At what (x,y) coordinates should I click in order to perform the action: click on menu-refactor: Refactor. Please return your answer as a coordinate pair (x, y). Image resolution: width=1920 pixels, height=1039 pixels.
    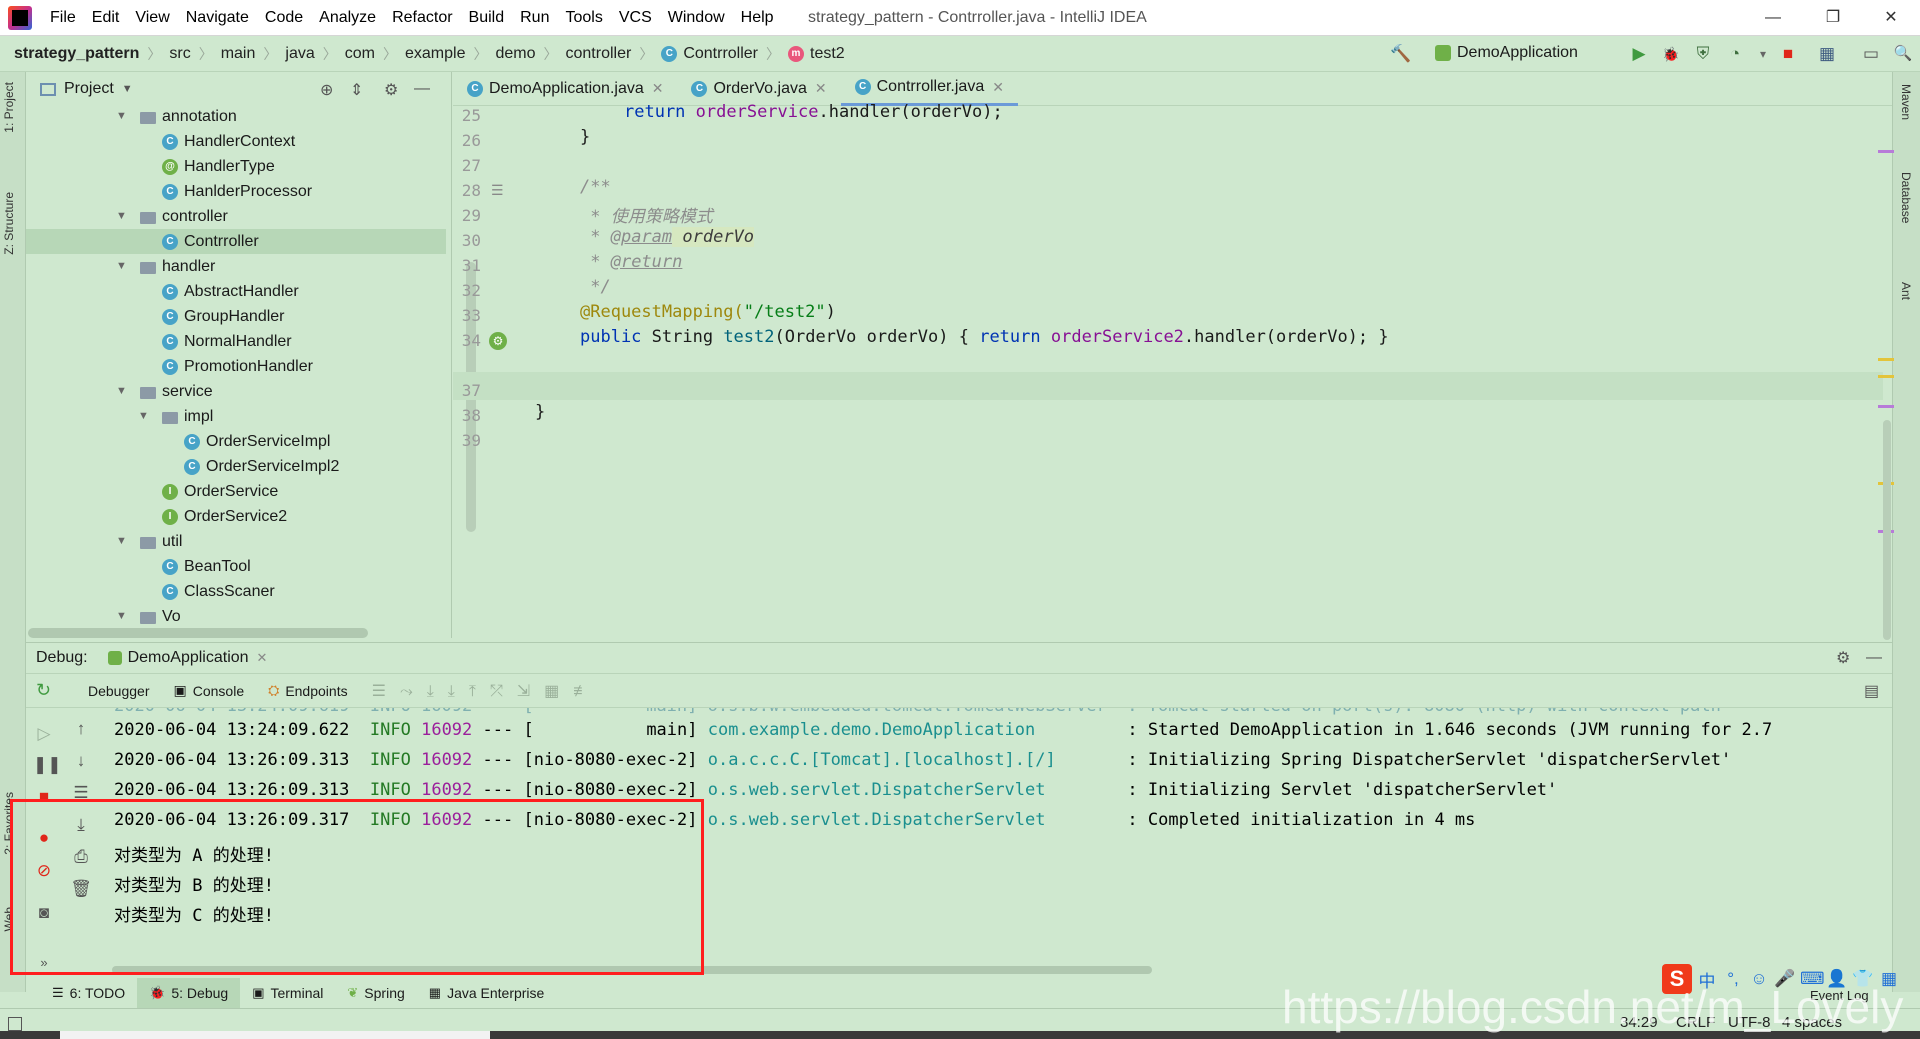
    Looking at the image, I should click on (422, 18).